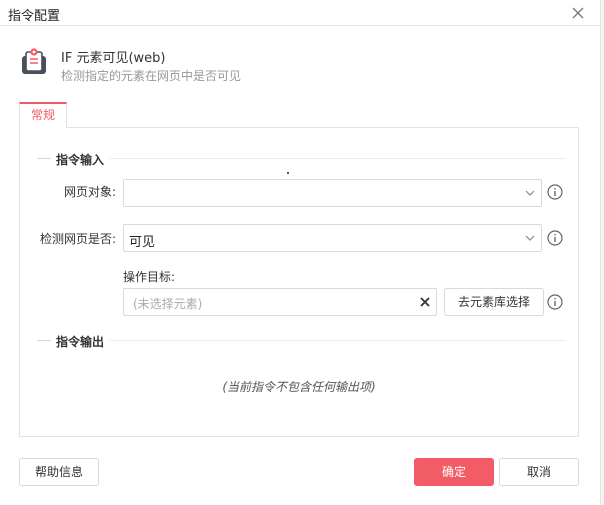  What do you see at coordinates (578, 13) in the screenshot?
I see `close-icon` at bounding box center [578, 13].